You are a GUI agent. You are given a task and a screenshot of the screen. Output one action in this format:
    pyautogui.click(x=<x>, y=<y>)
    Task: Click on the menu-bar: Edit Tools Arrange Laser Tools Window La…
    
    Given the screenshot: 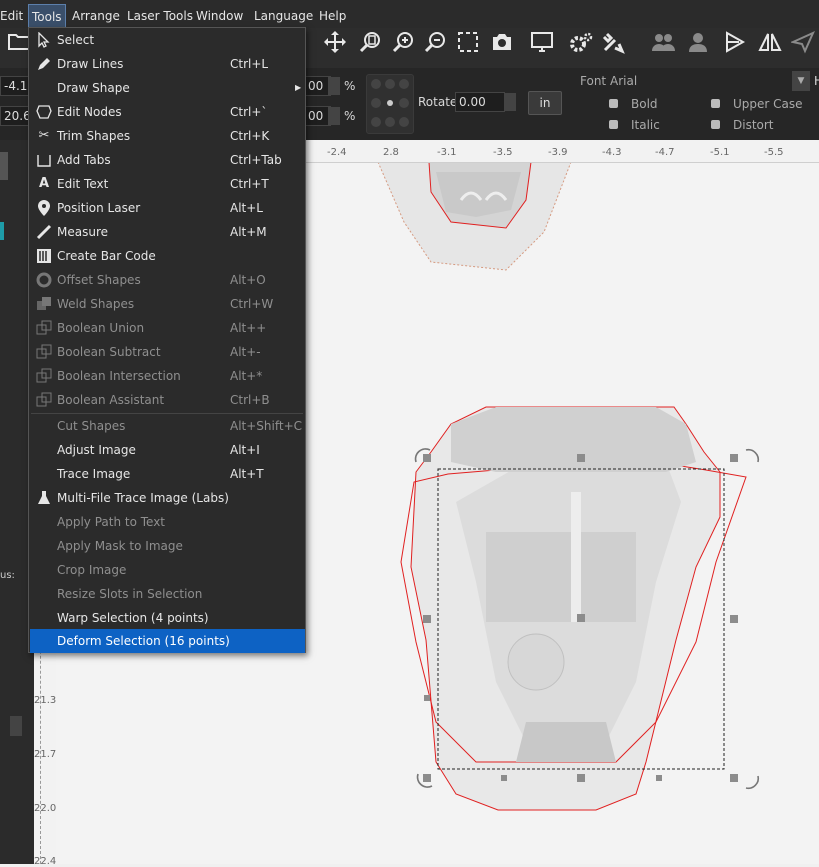 What is the action you would take?
    pyautogui.click(x=409, y=15)
    